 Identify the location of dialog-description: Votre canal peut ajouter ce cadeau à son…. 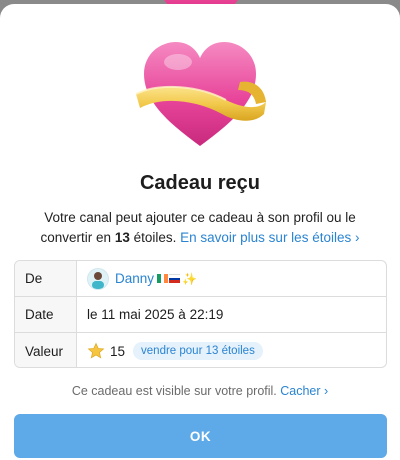
(200, 228).